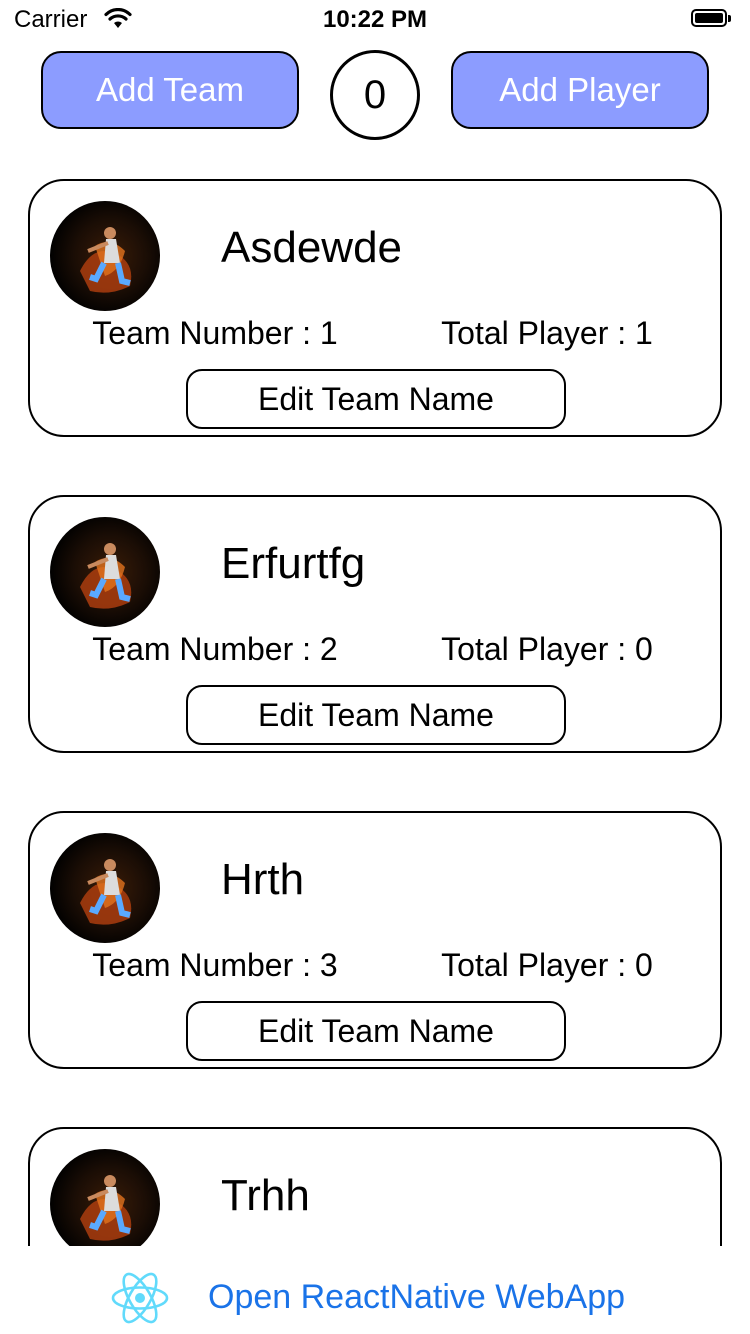 This screenshot has width=750, height=1334. I want to click on footer-bar: Open ReactNative WebApp, so click(375, 1290).